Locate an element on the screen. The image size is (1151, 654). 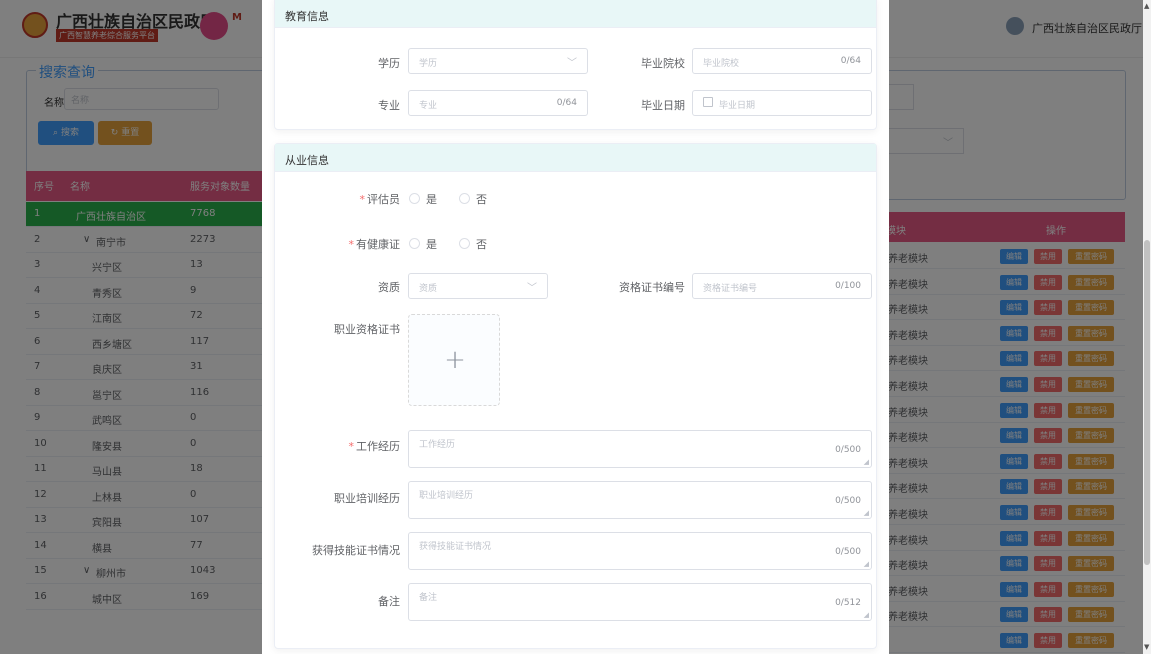
experience-char-count: 0/500 is located at coordinates (848, 450).